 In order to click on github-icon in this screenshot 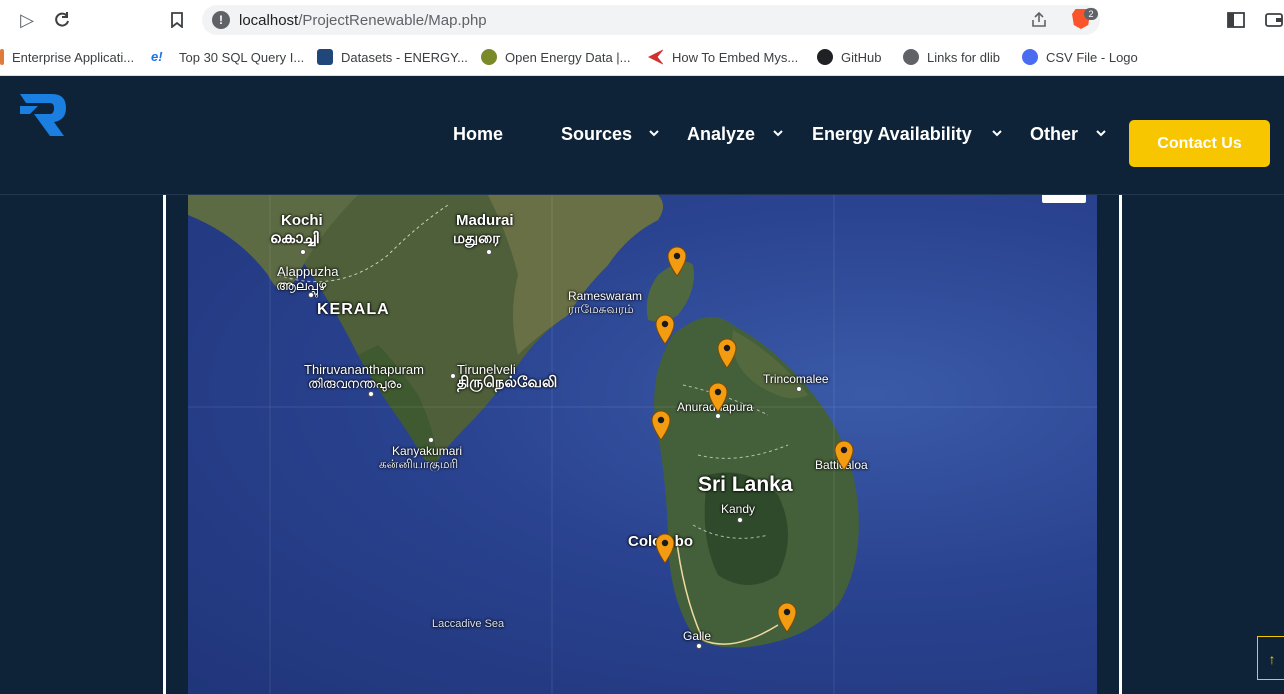, I will do `click(825, 57)`.